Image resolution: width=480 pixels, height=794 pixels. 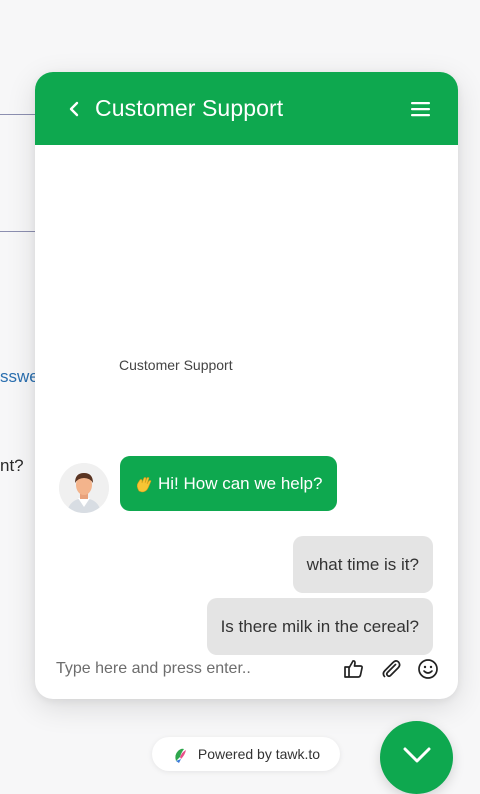 I want to click on menu-icon, so click(x=421, y=109).